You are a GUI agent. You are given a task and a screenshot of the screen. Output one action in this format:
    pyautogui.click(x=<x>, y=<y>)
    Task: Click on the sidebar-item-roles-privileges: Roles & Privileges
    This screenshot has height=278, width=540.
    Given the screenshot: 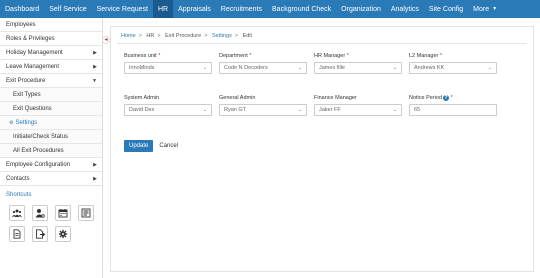 What is the action you would take?
    pyautogui.click(x=51, y=39)
    